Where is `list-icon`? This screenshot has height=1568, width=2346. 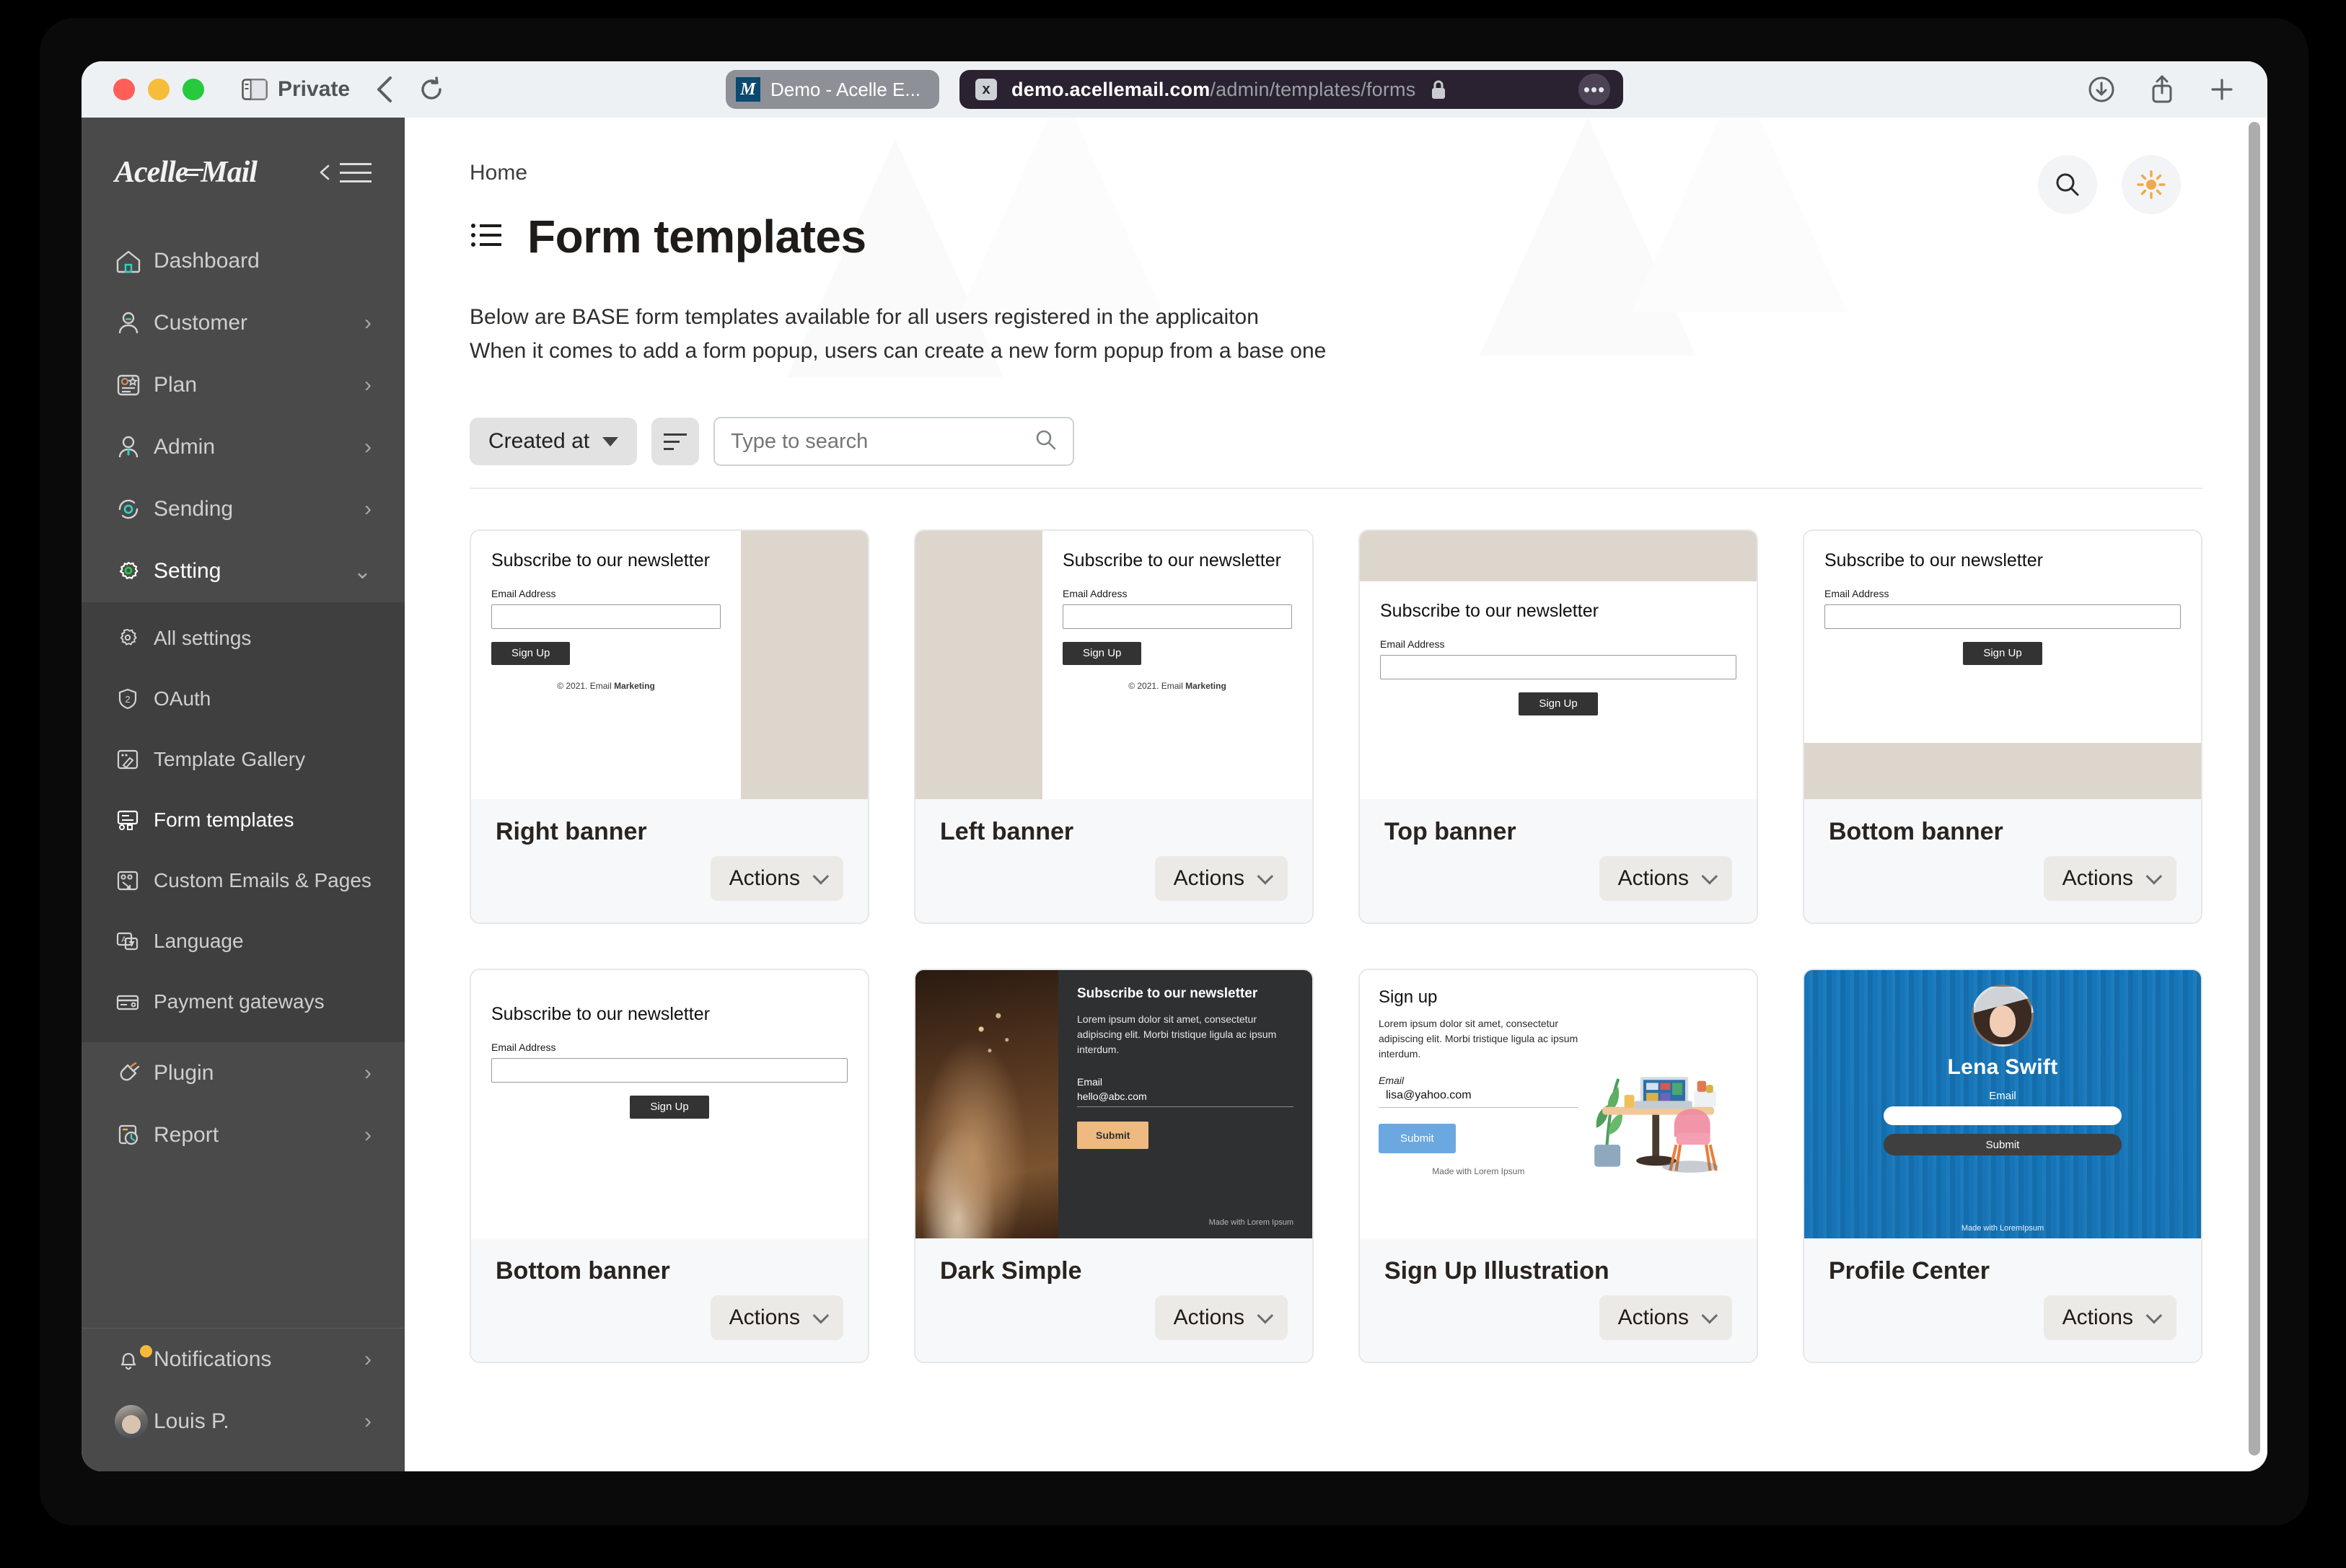
list-icon is located at coordinates (487, 237).